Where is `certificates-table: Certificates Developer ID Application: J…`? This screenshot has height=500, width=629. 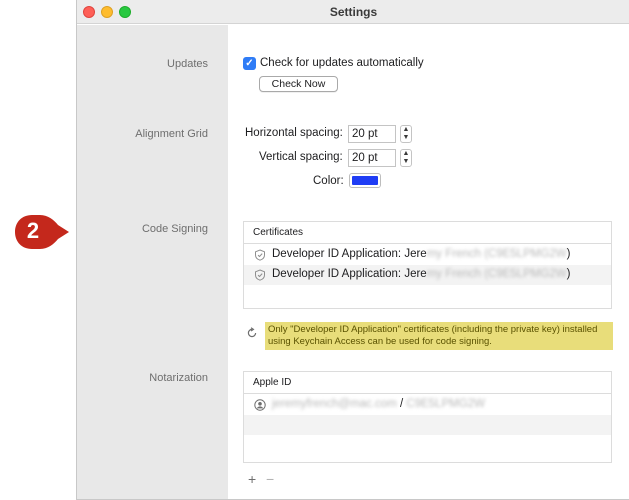 certificates-table: Certificates Developer ID Application: J… is located at coordinates (427, 265).